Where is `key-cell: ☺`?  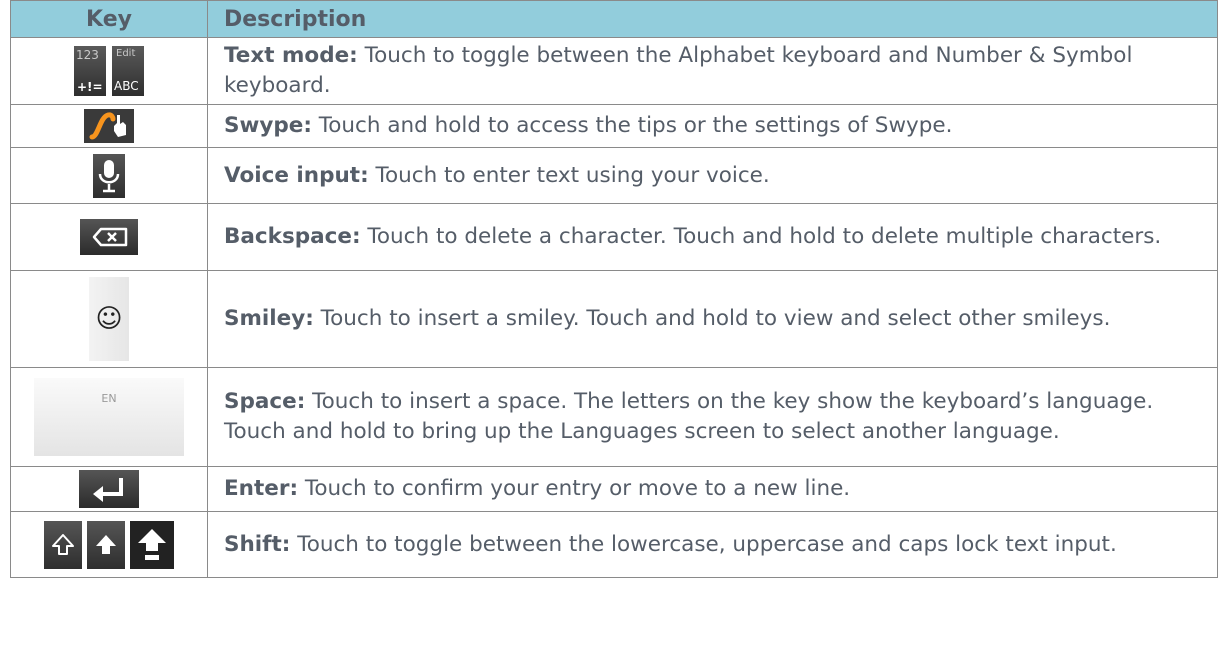
key-cell: ☺ is located at coordinates (109, 319).